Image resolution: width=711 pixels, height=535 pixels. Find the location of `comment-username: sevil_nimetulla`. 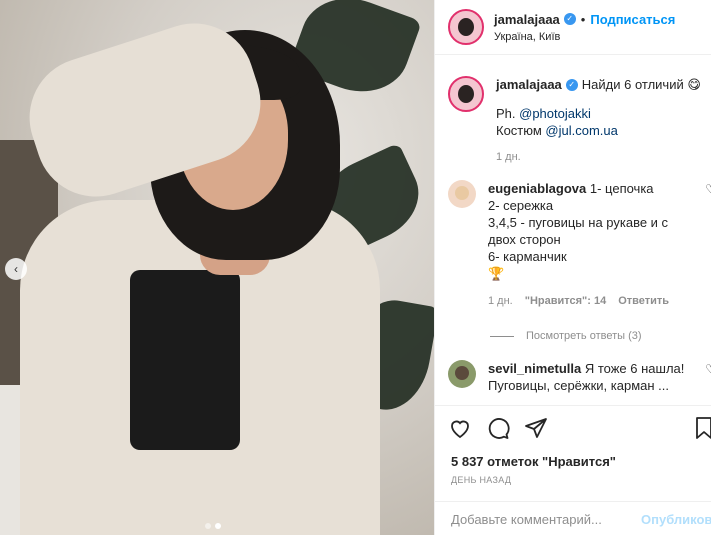

comment-username: sevil_nimetulla is located at coordinates (534, 368).